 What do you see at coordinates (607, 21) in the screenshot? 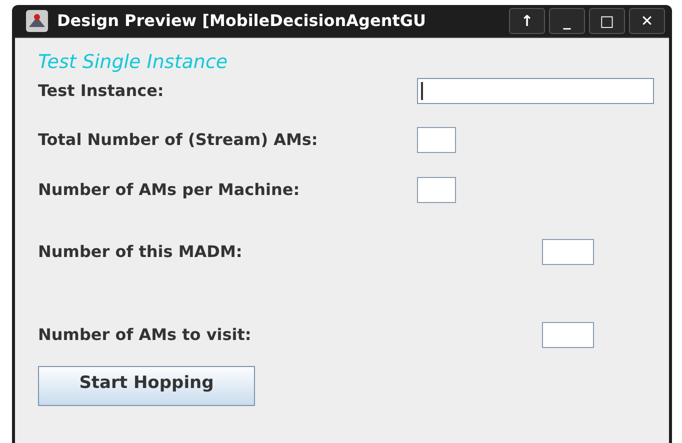
I see `maximize-button: □` at bounding box center [607, 21].